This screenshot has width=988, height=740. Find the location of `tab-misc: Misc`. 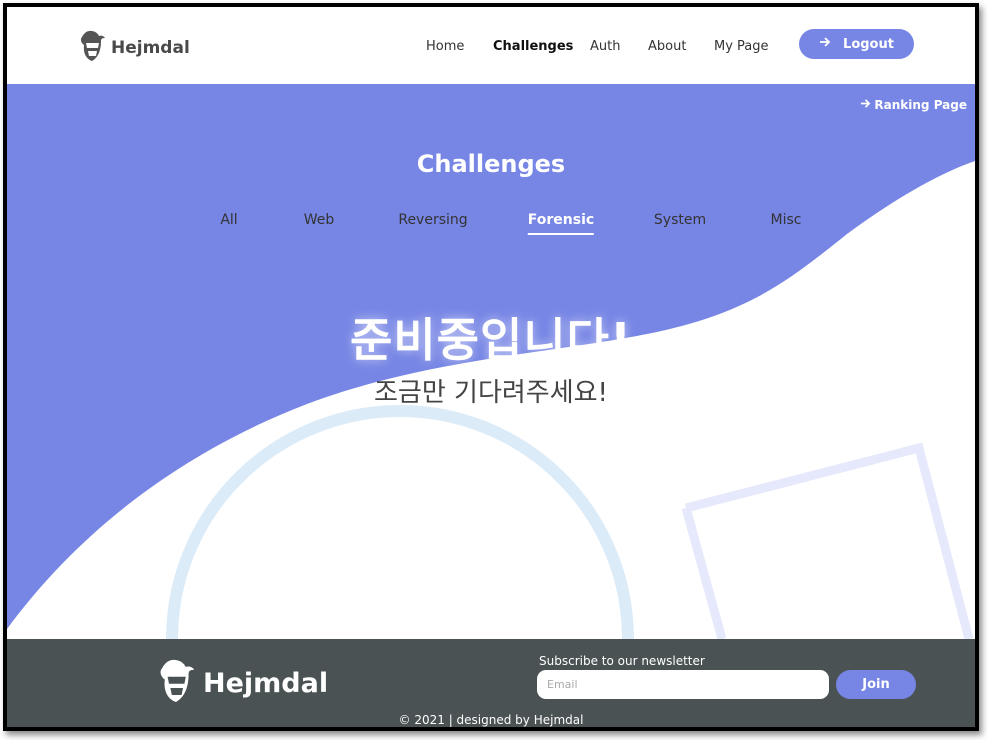

tab-misc: Misc is located at coordinates (786, 220).